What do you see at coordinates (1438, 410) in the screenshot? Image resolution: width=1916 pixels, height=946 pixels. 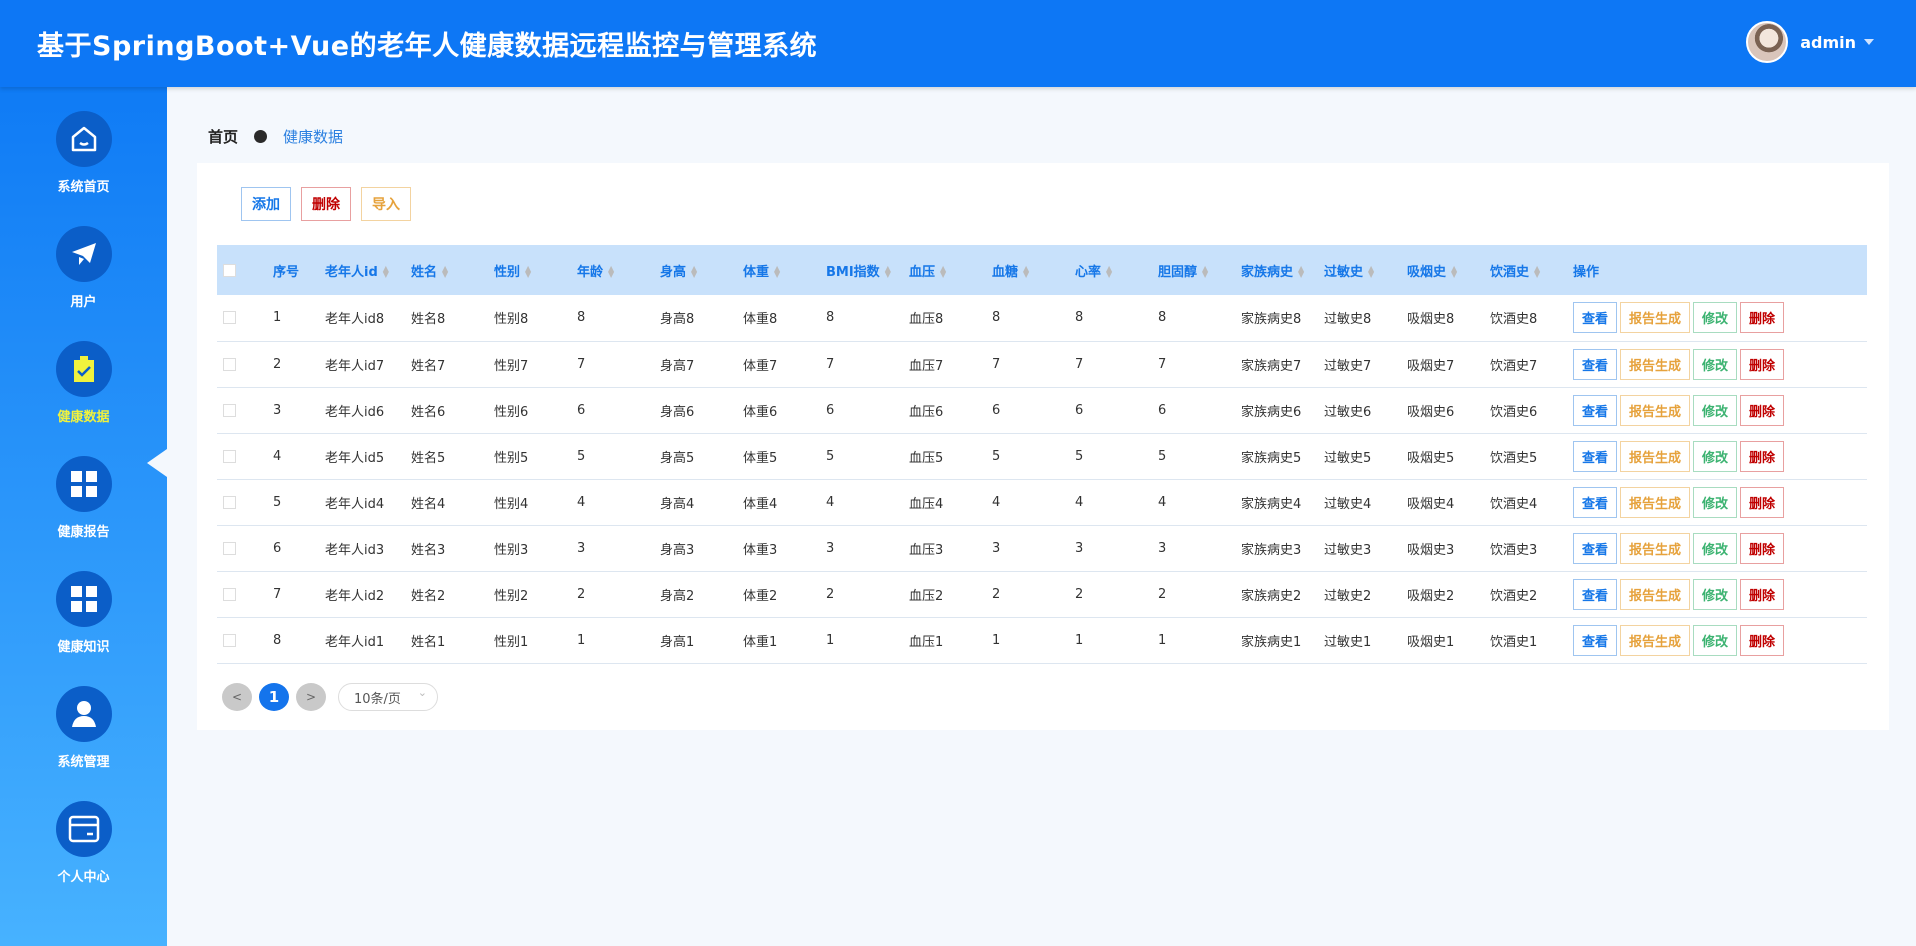 I see `table-cell: 吸烟史6` at bounding box center [1438, 410].